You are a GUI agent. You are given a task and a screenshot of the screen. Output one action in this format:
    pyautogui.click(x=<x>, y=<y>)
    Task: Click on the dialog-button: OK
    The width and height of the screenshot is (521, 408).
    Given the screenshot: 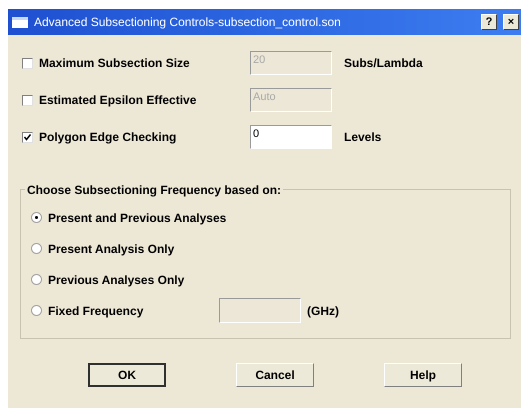 What is the action you would take?
    pyautogui.click(x=127, y=375)
    